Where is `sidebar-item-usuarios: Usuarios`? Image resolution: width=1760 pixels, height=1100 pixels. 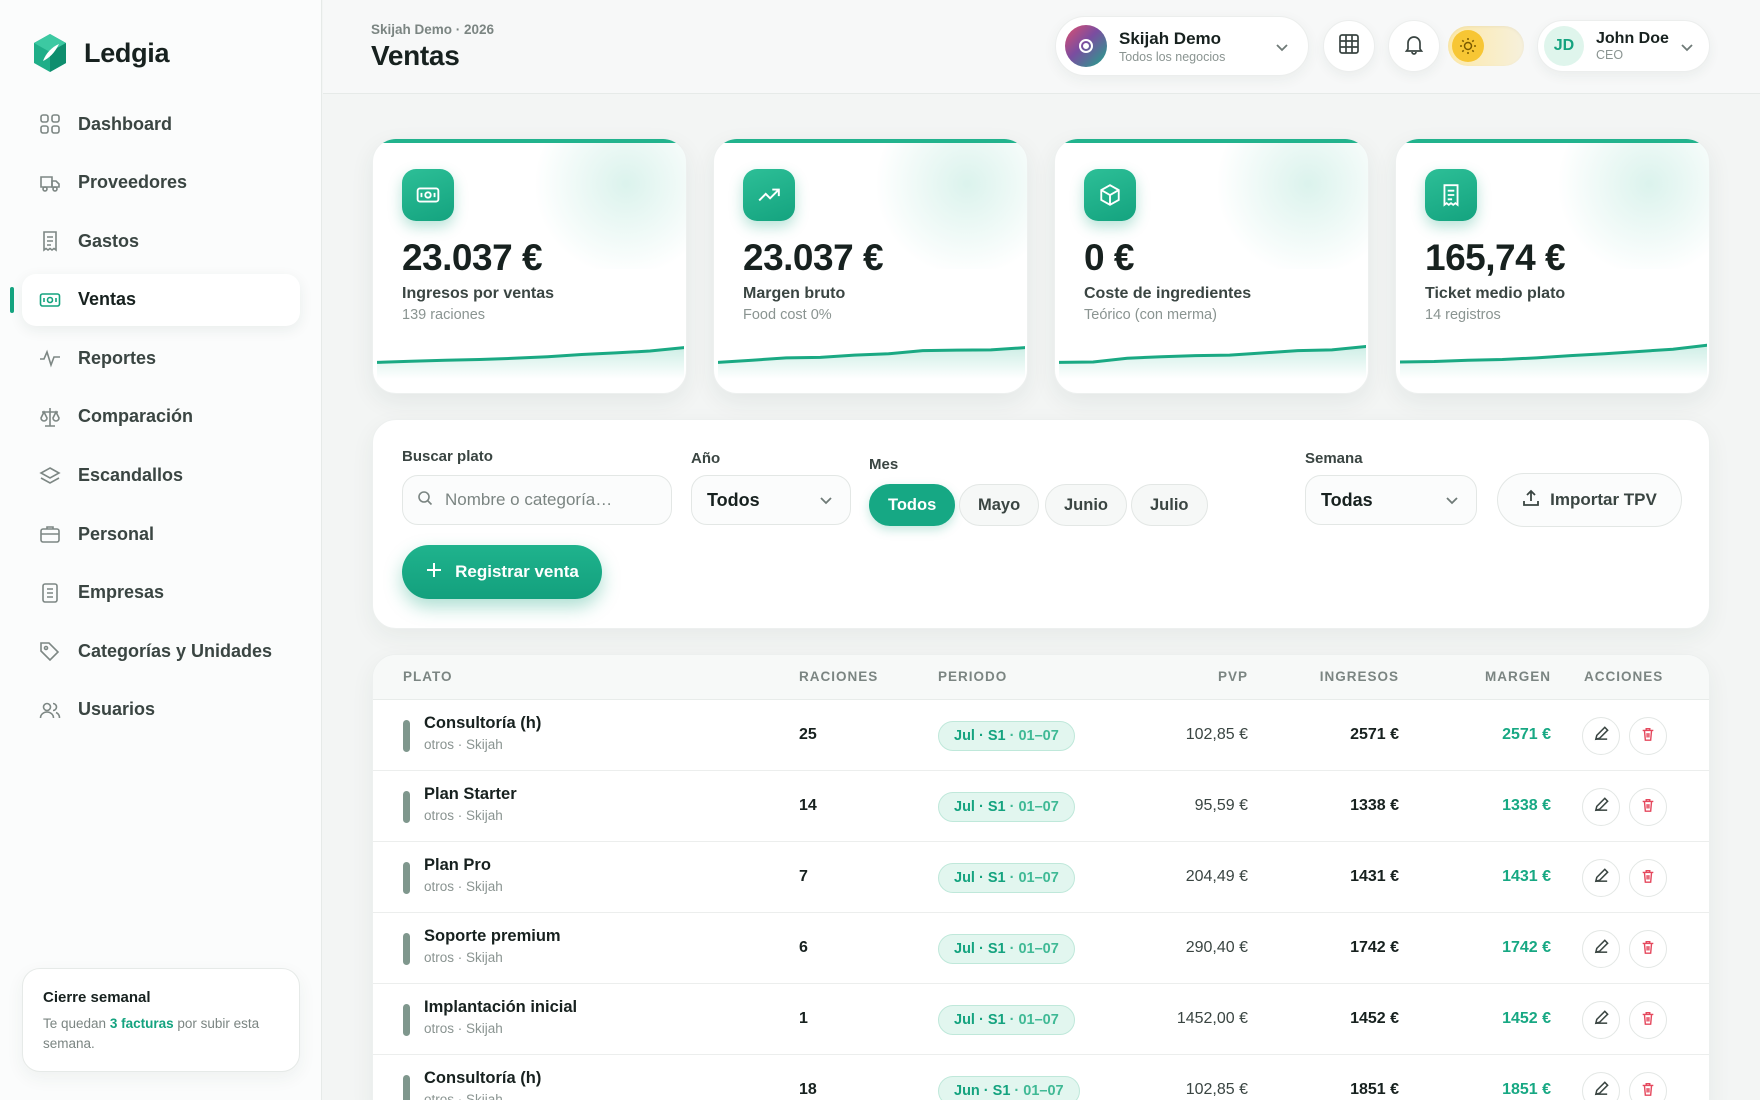
sidebar-item-usuarios: Usuarios is located at coordinates (161, 710).